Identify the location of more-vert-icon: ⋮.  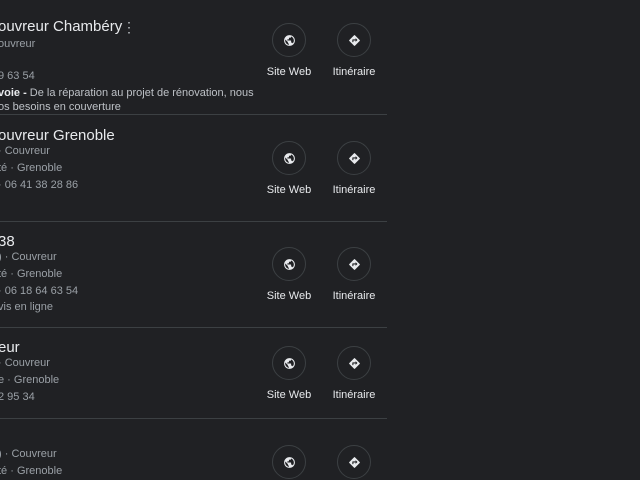
(129, 27).